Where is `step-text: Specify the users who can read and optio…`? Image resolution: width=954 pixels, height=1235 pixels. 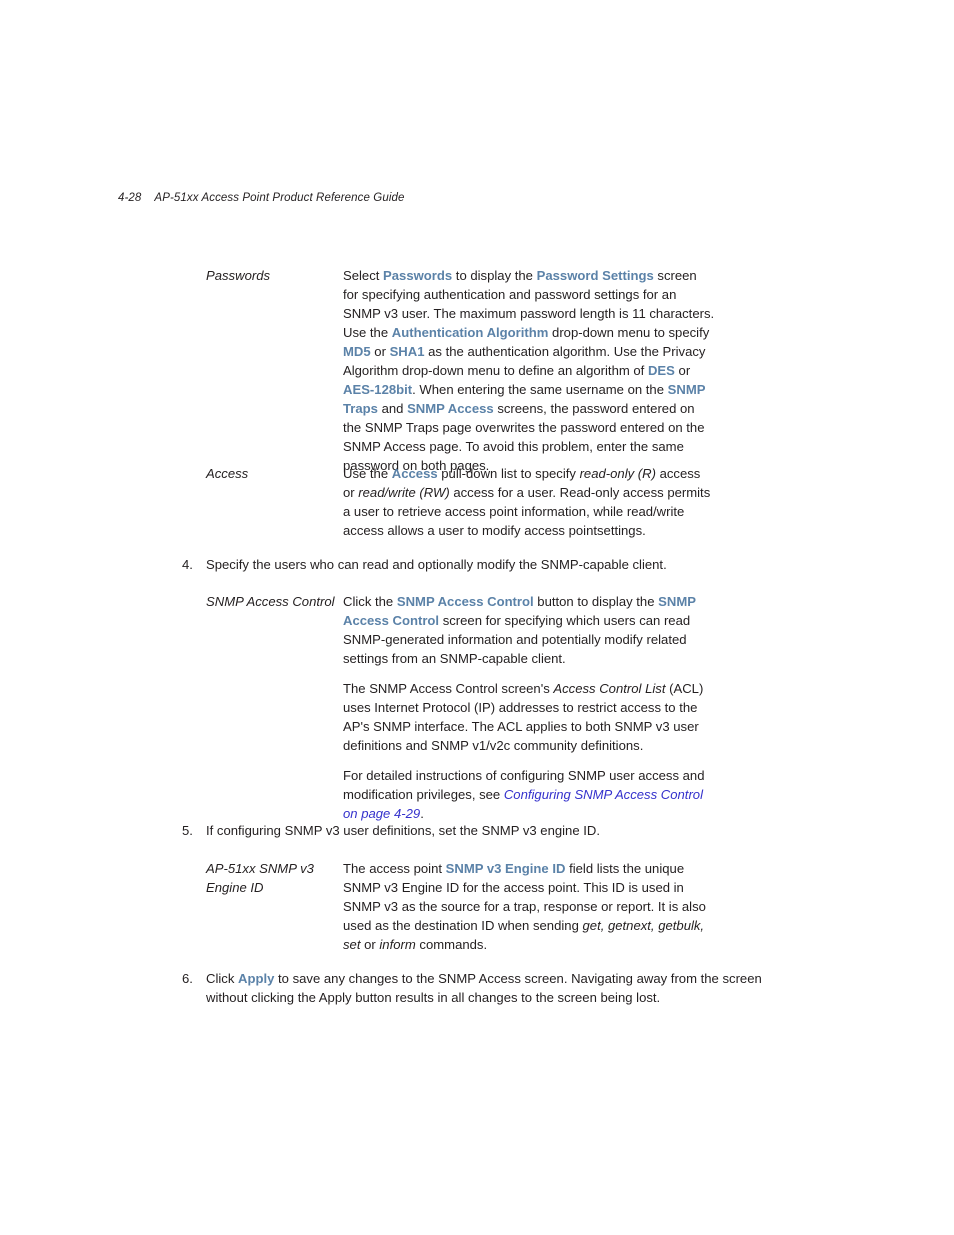
step-text: Specify the users who can read and optio… is located at coordinates (484, 564).